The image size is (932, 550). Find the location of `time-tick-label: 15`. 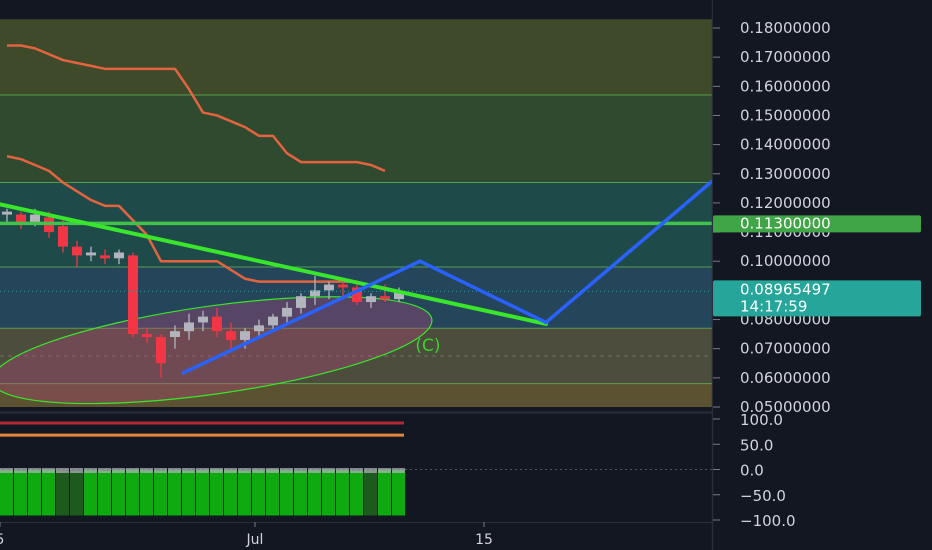

time-tick-label: 15 is located at coordinates (484, 540).